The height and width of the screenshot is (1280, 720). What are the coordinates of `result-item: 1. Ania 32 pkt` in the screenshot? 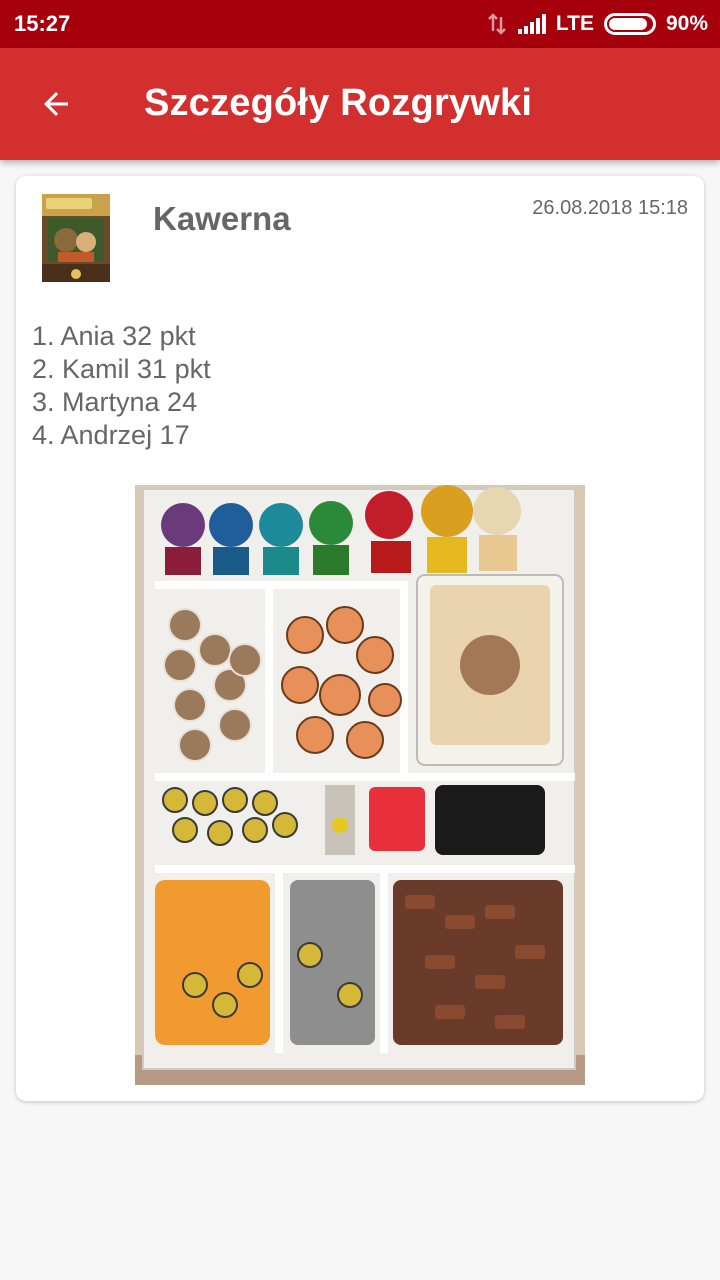 It's located at (114, 336).